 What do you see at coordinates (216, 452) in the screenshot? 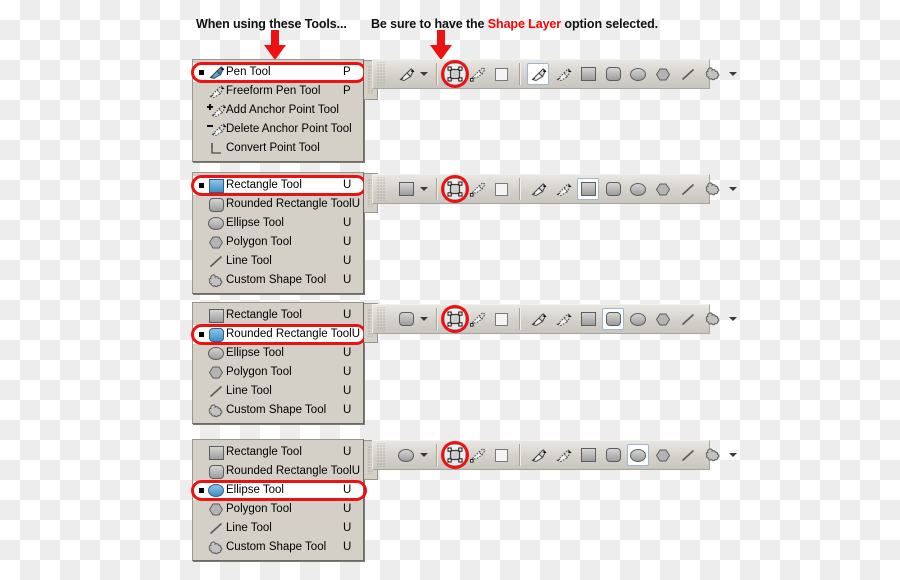
I see `rectangle-icon` at bounding box center [216, 452].